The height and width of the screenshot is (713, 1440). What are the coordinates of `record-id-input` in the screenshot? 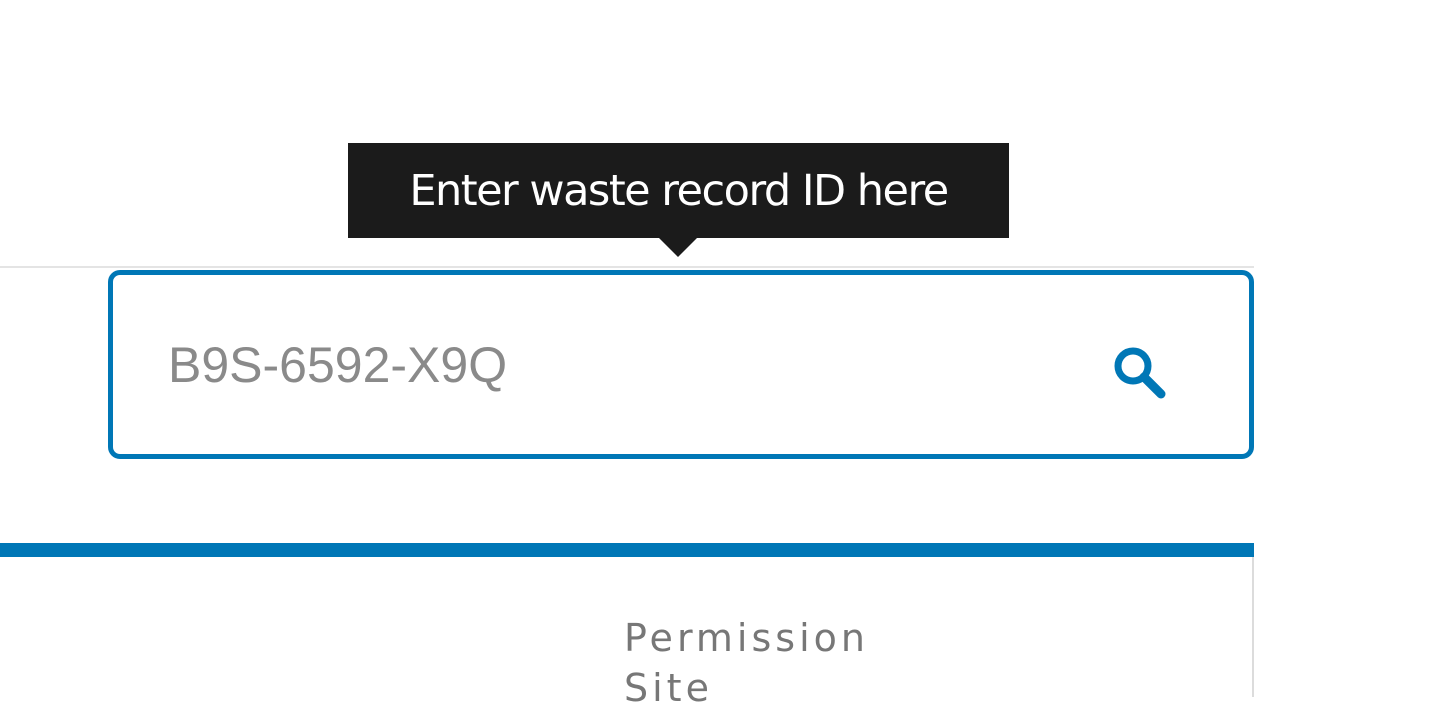 It's located at (608, 364).